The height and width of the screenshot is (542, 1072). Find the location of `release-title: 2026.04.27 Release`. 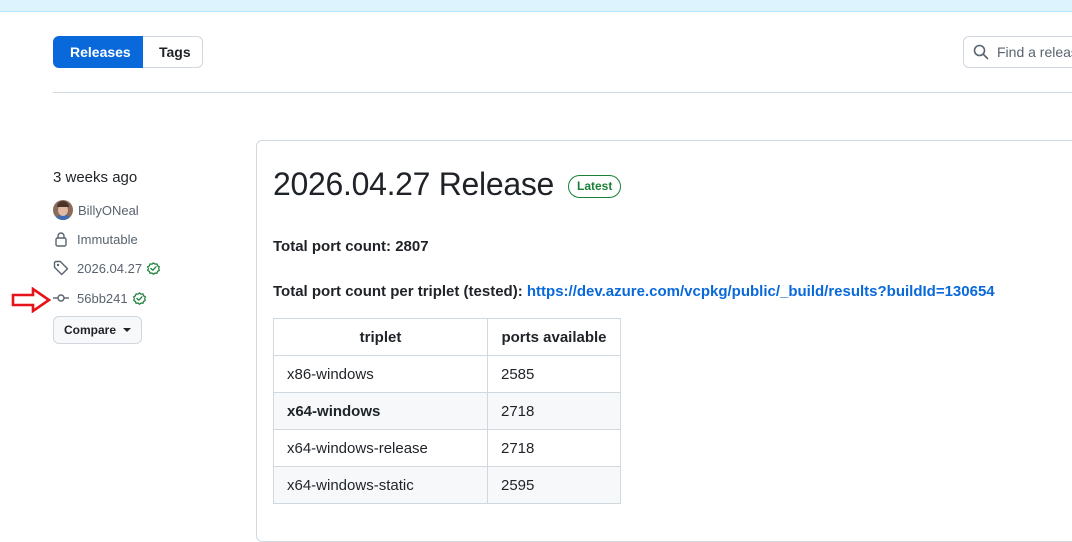

release-title: 2026.04.27 Release is located at coordinates (413, 184).